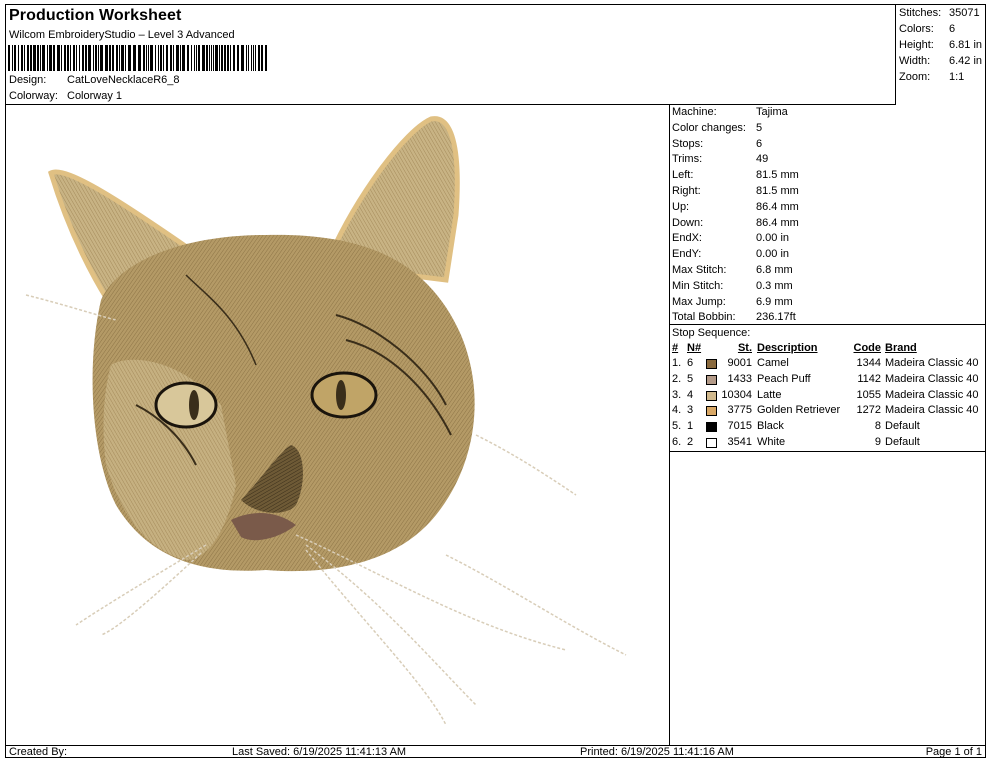 The image size is (990, 762). Describe the element at coordinates (677, 442) in the screenshot. I see `row-index: 6.` at that location.